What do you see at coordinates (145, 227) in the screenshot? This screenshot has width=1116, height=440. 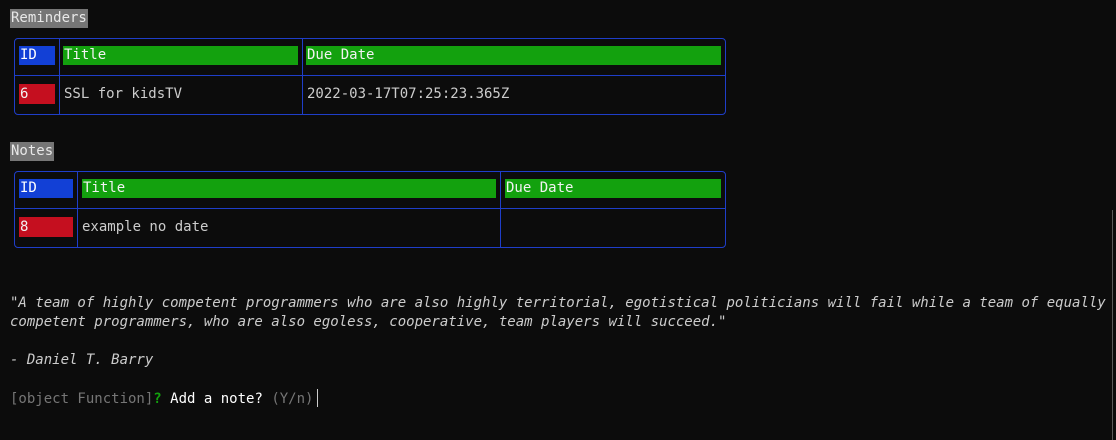 I see `note-title-cell: example no date` at bounding box center [145, 227].